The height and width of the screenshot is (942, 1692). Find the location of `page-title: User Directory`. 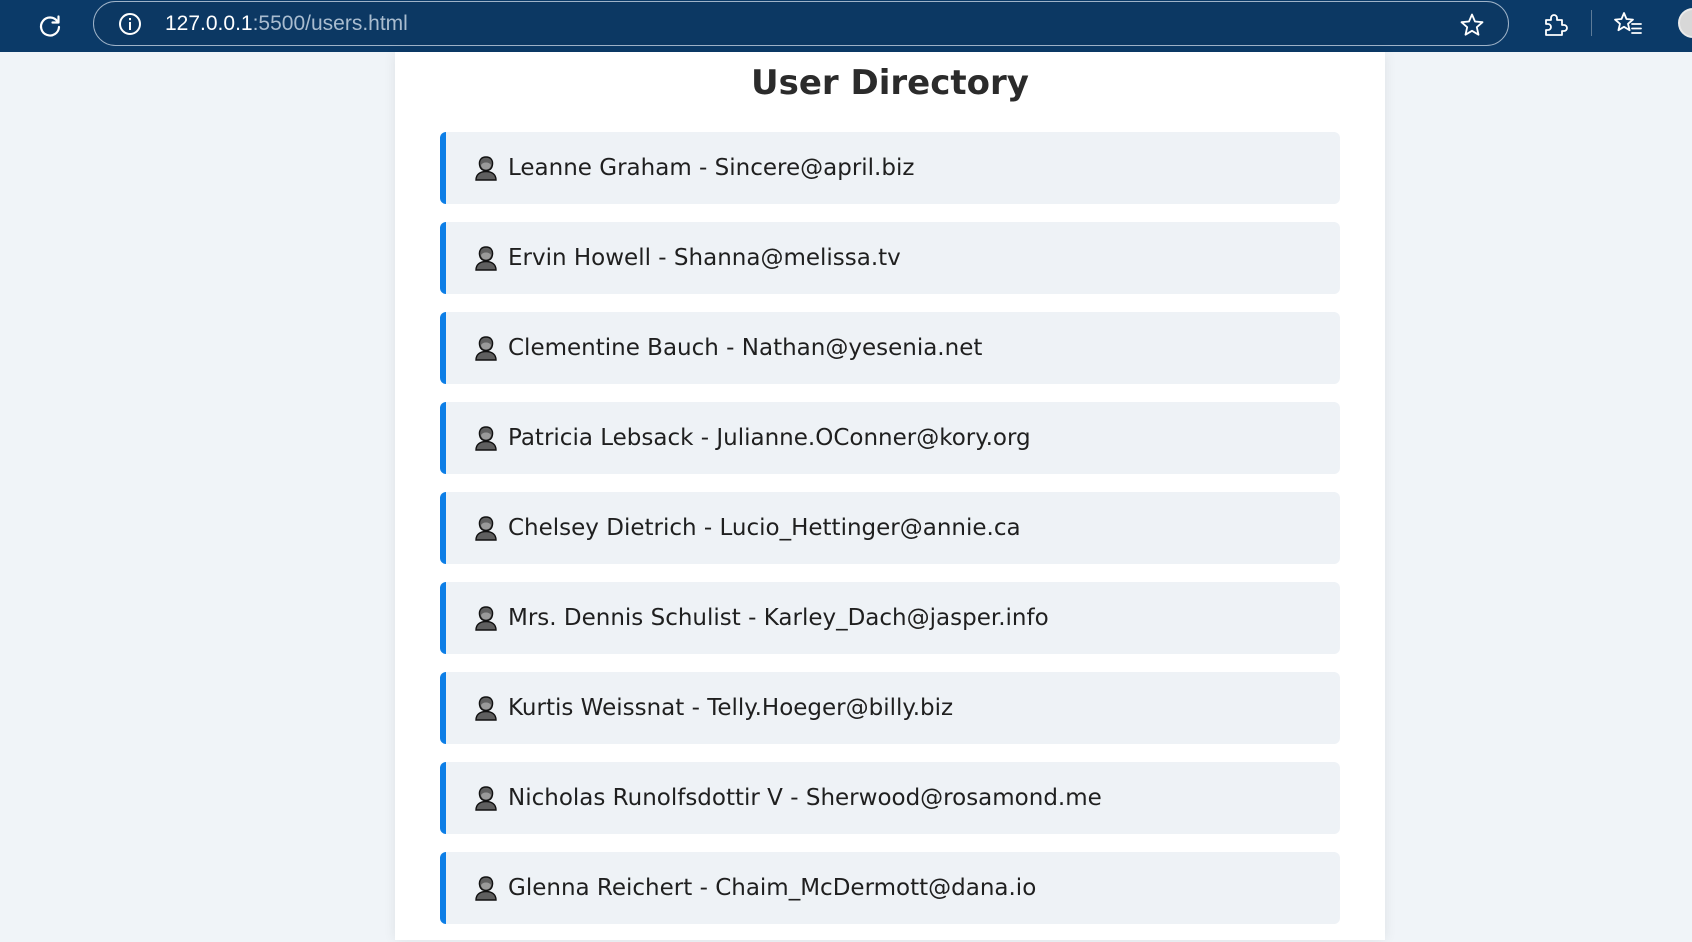

page-title: User Directory is located at coordinates (890, 83).